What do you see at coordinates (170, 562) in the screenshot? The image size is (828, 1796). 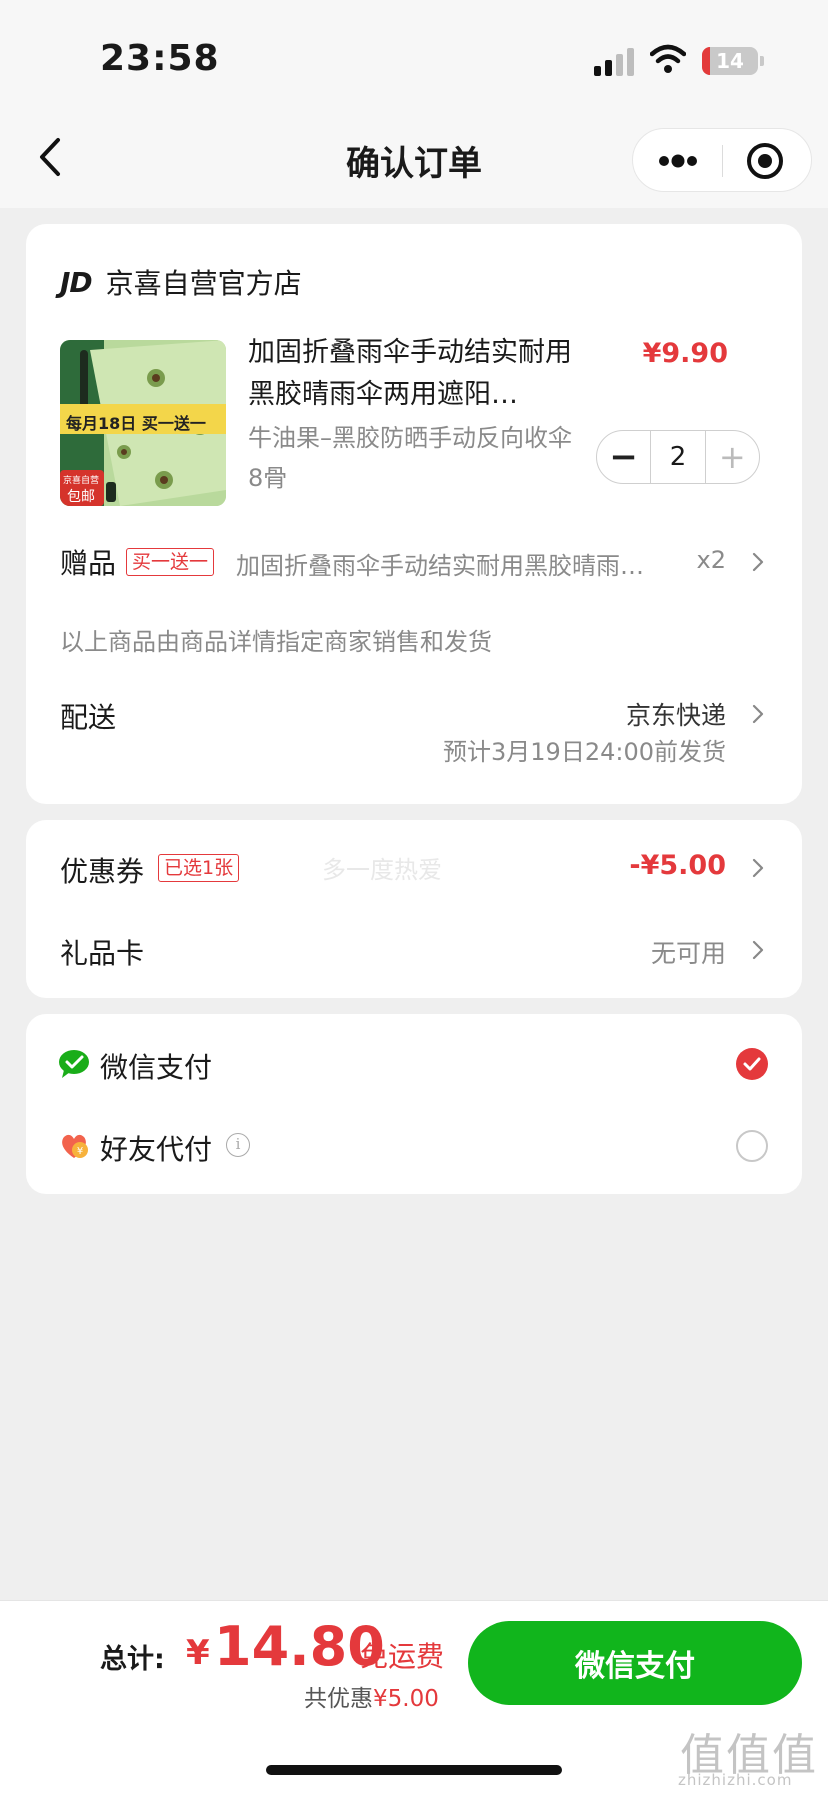 I see `gift-promo-tag: 买一送一` at bounding box center [170, 562].